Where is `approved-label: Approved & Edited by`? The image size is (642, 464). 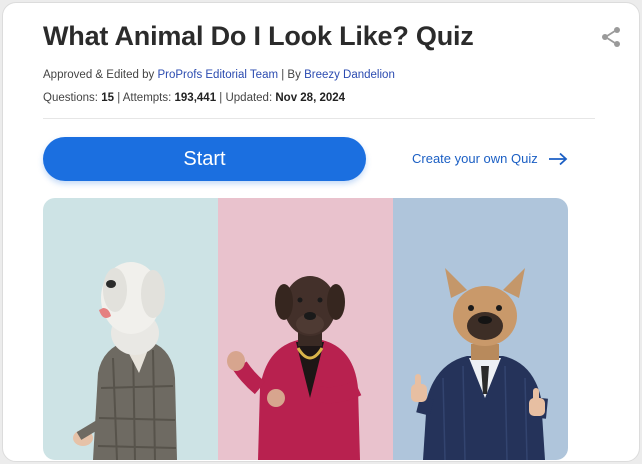 approved-label: Approved & Edited by is located at coordinates (99, 75).